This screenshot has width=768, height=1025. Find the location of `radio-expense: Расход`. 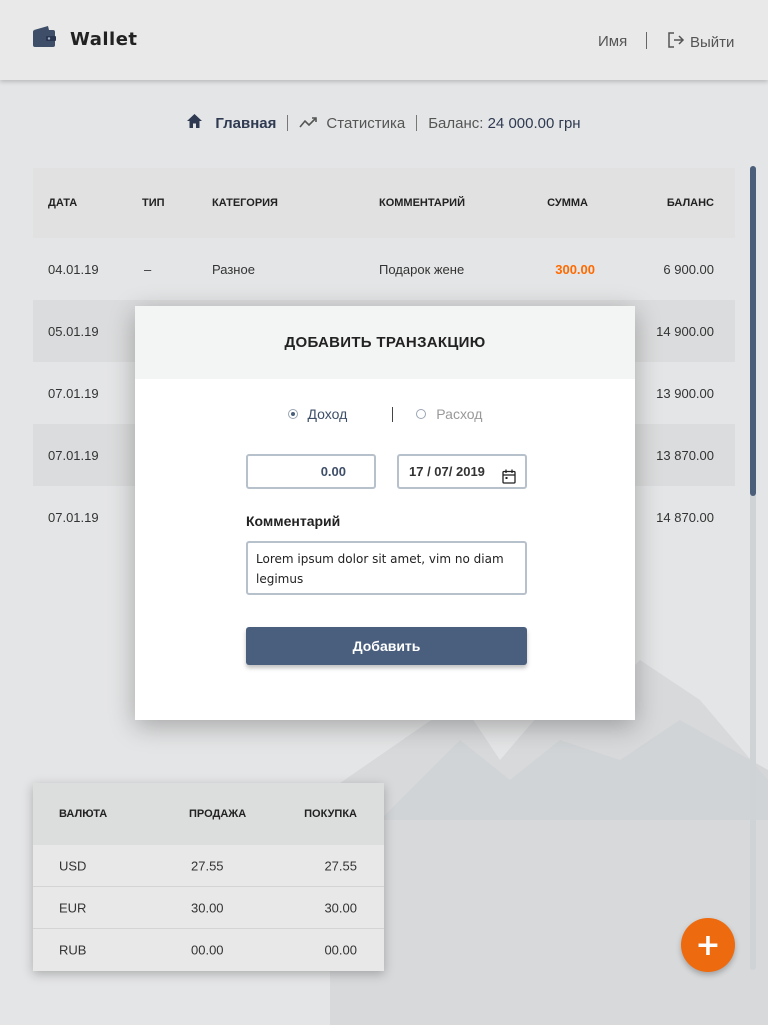

radio-expense: Расход is located at coordinates (449, 414).